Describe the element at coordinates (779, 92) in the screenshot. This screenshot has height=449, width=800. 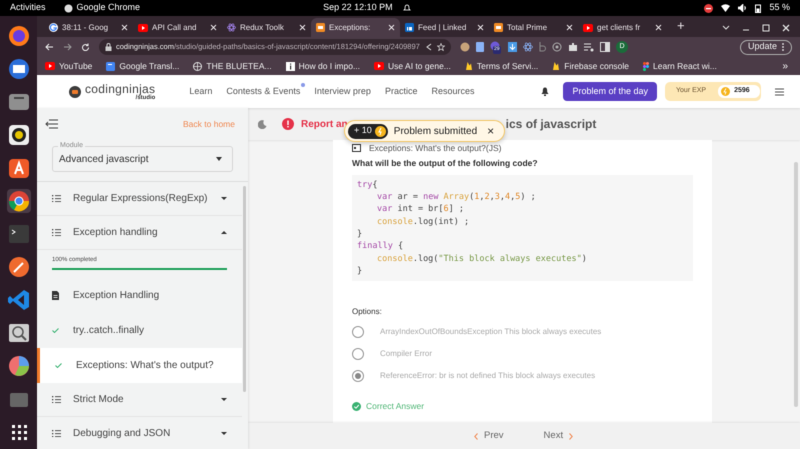
I see `menu-icon` at that location.